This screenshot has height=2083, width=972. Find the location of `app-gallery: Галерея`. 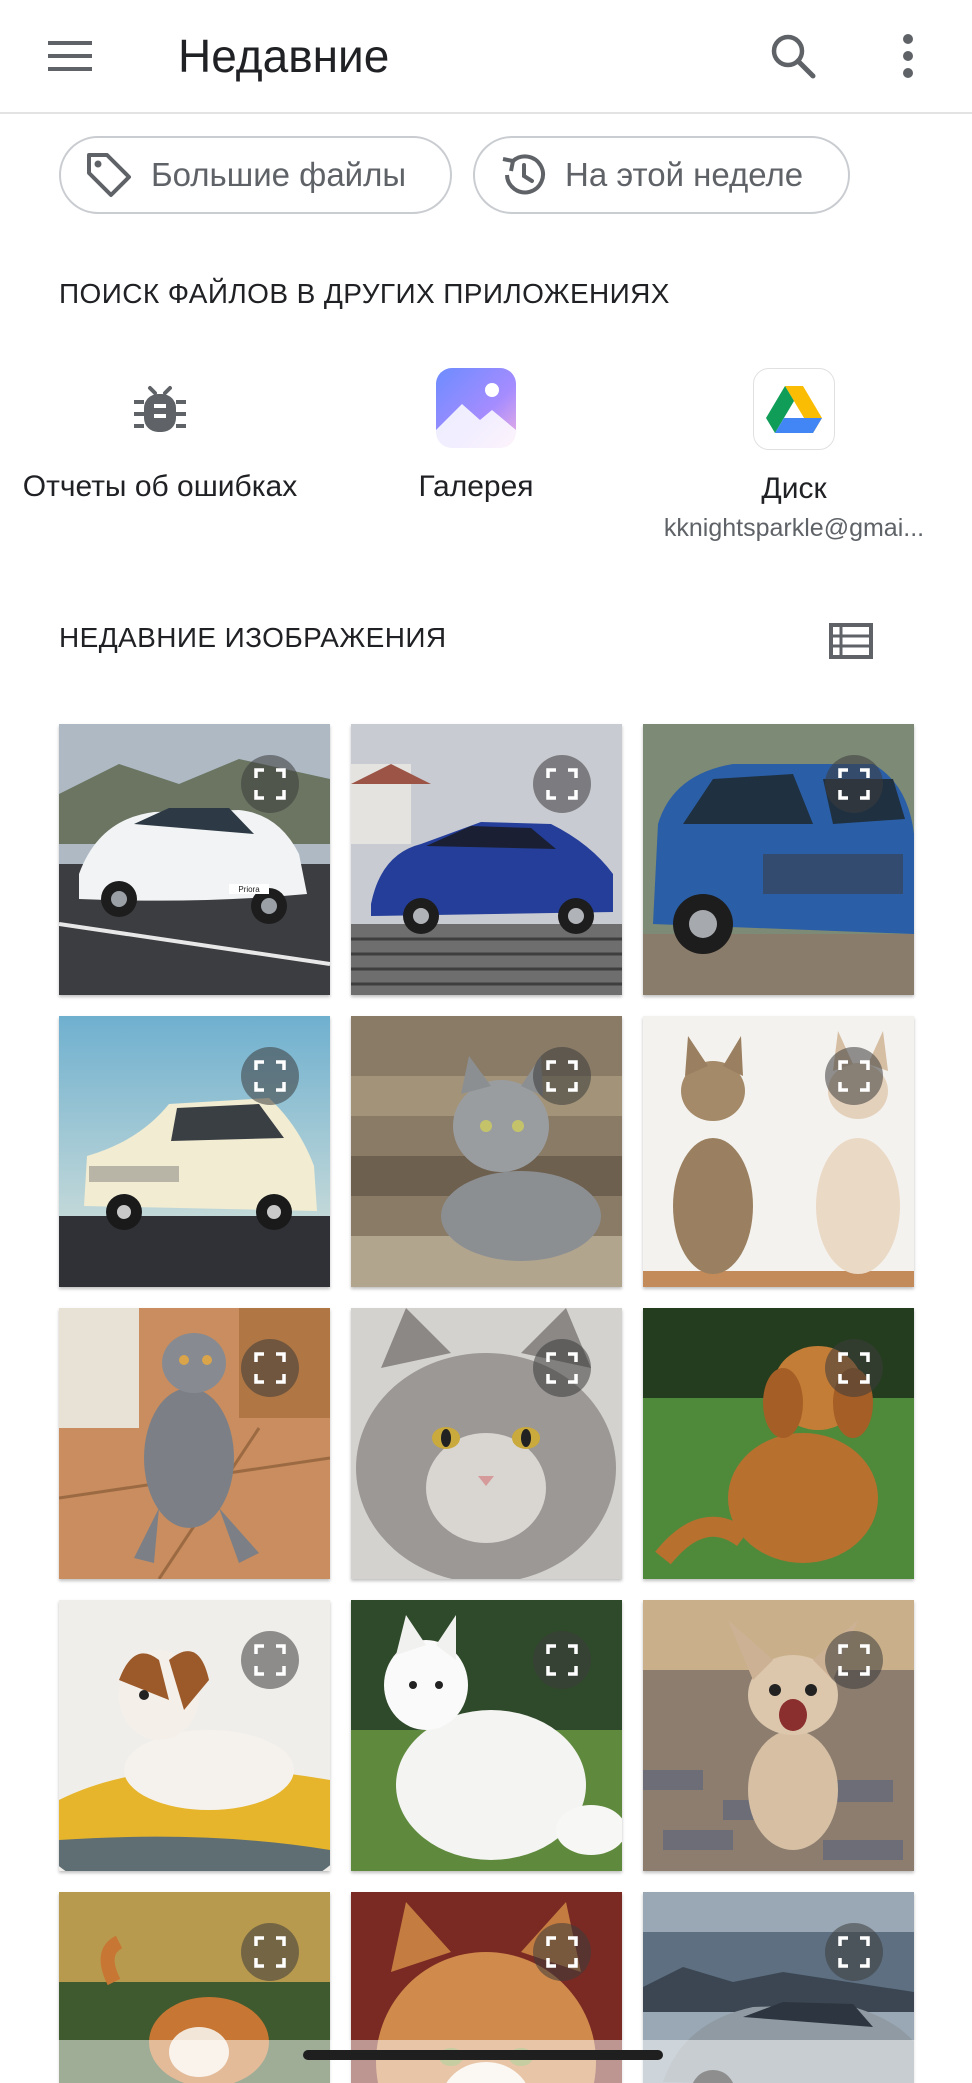

app-gallery: Галерея is located at coordinates (476, 436).